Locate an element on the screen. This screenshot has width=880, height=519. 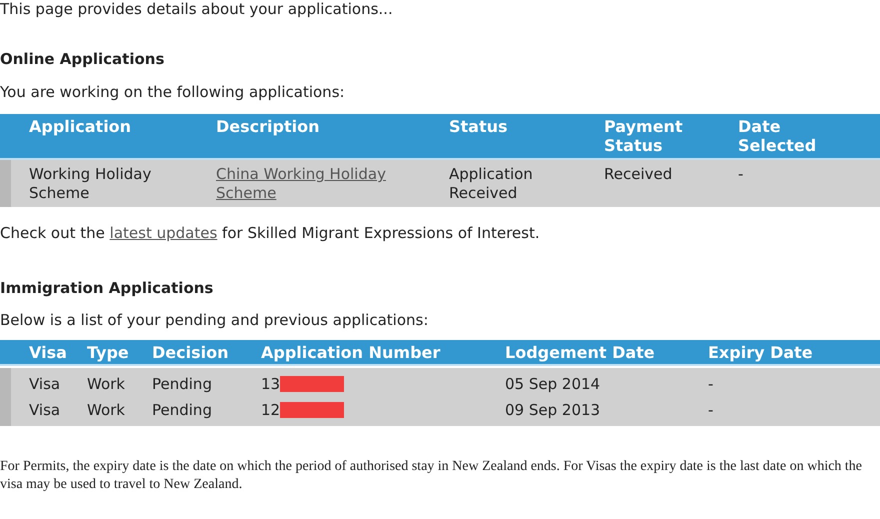
column-header: Application is located at coordinates (80, 127).